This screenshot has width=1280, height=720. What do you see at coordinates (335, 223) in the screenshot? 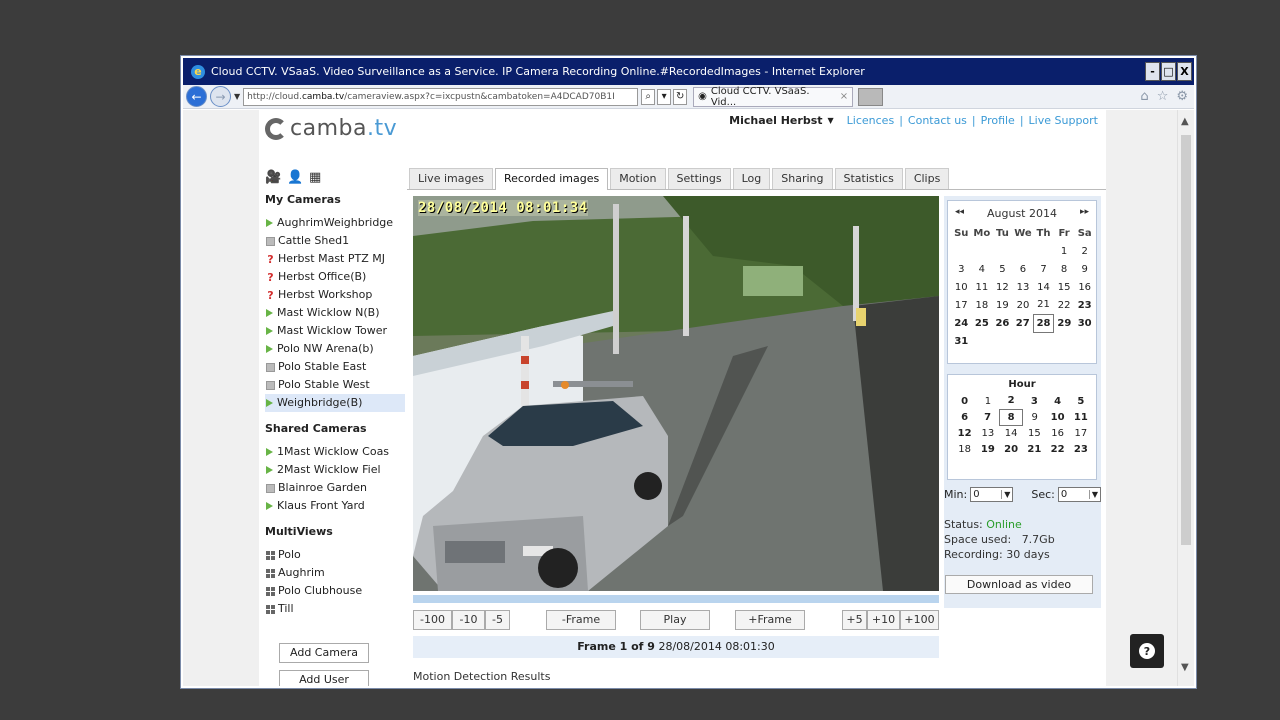
I see `camera-item: AughrimWeighbridge` at bounding box center [335, 223].